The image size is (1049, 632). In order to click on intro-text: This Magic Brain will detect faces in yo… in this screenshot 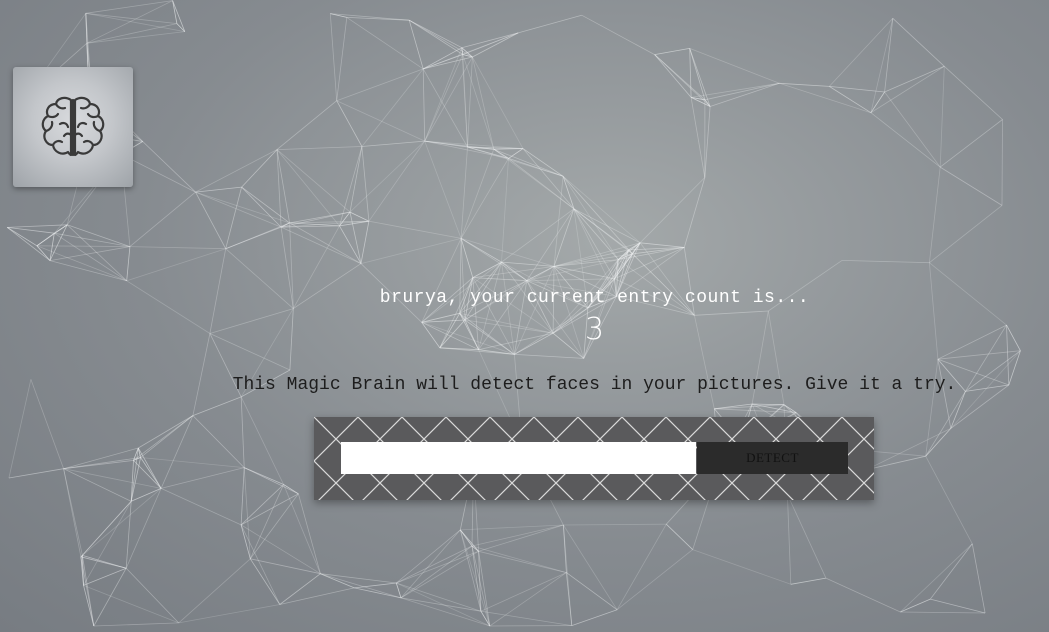, I will do `click(594, 385)`.